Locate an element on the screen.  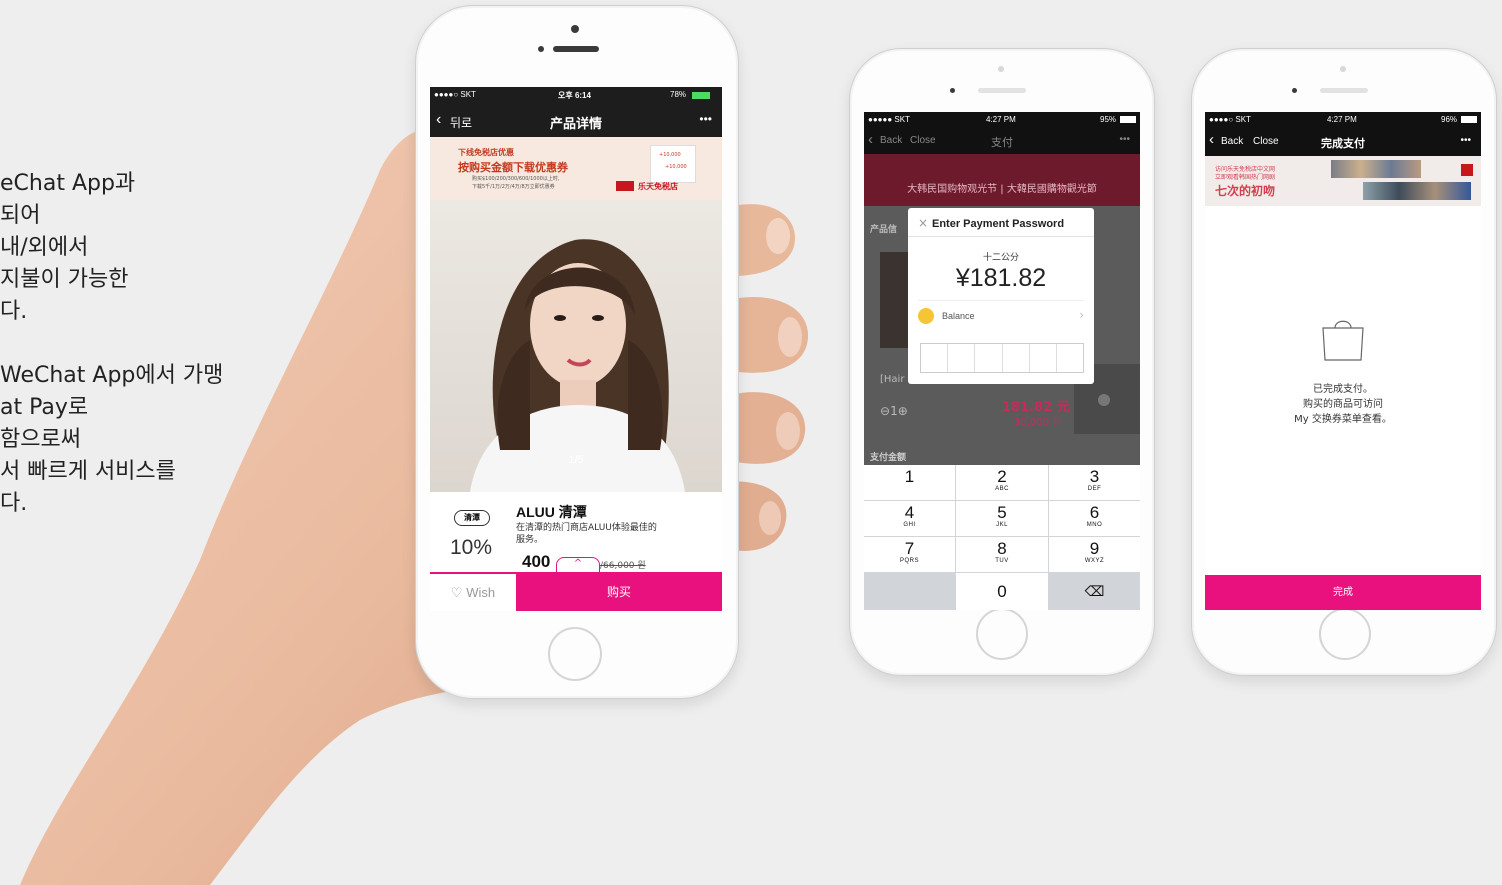
chevron-right-icon: › is located at coordinates (1081, 315).